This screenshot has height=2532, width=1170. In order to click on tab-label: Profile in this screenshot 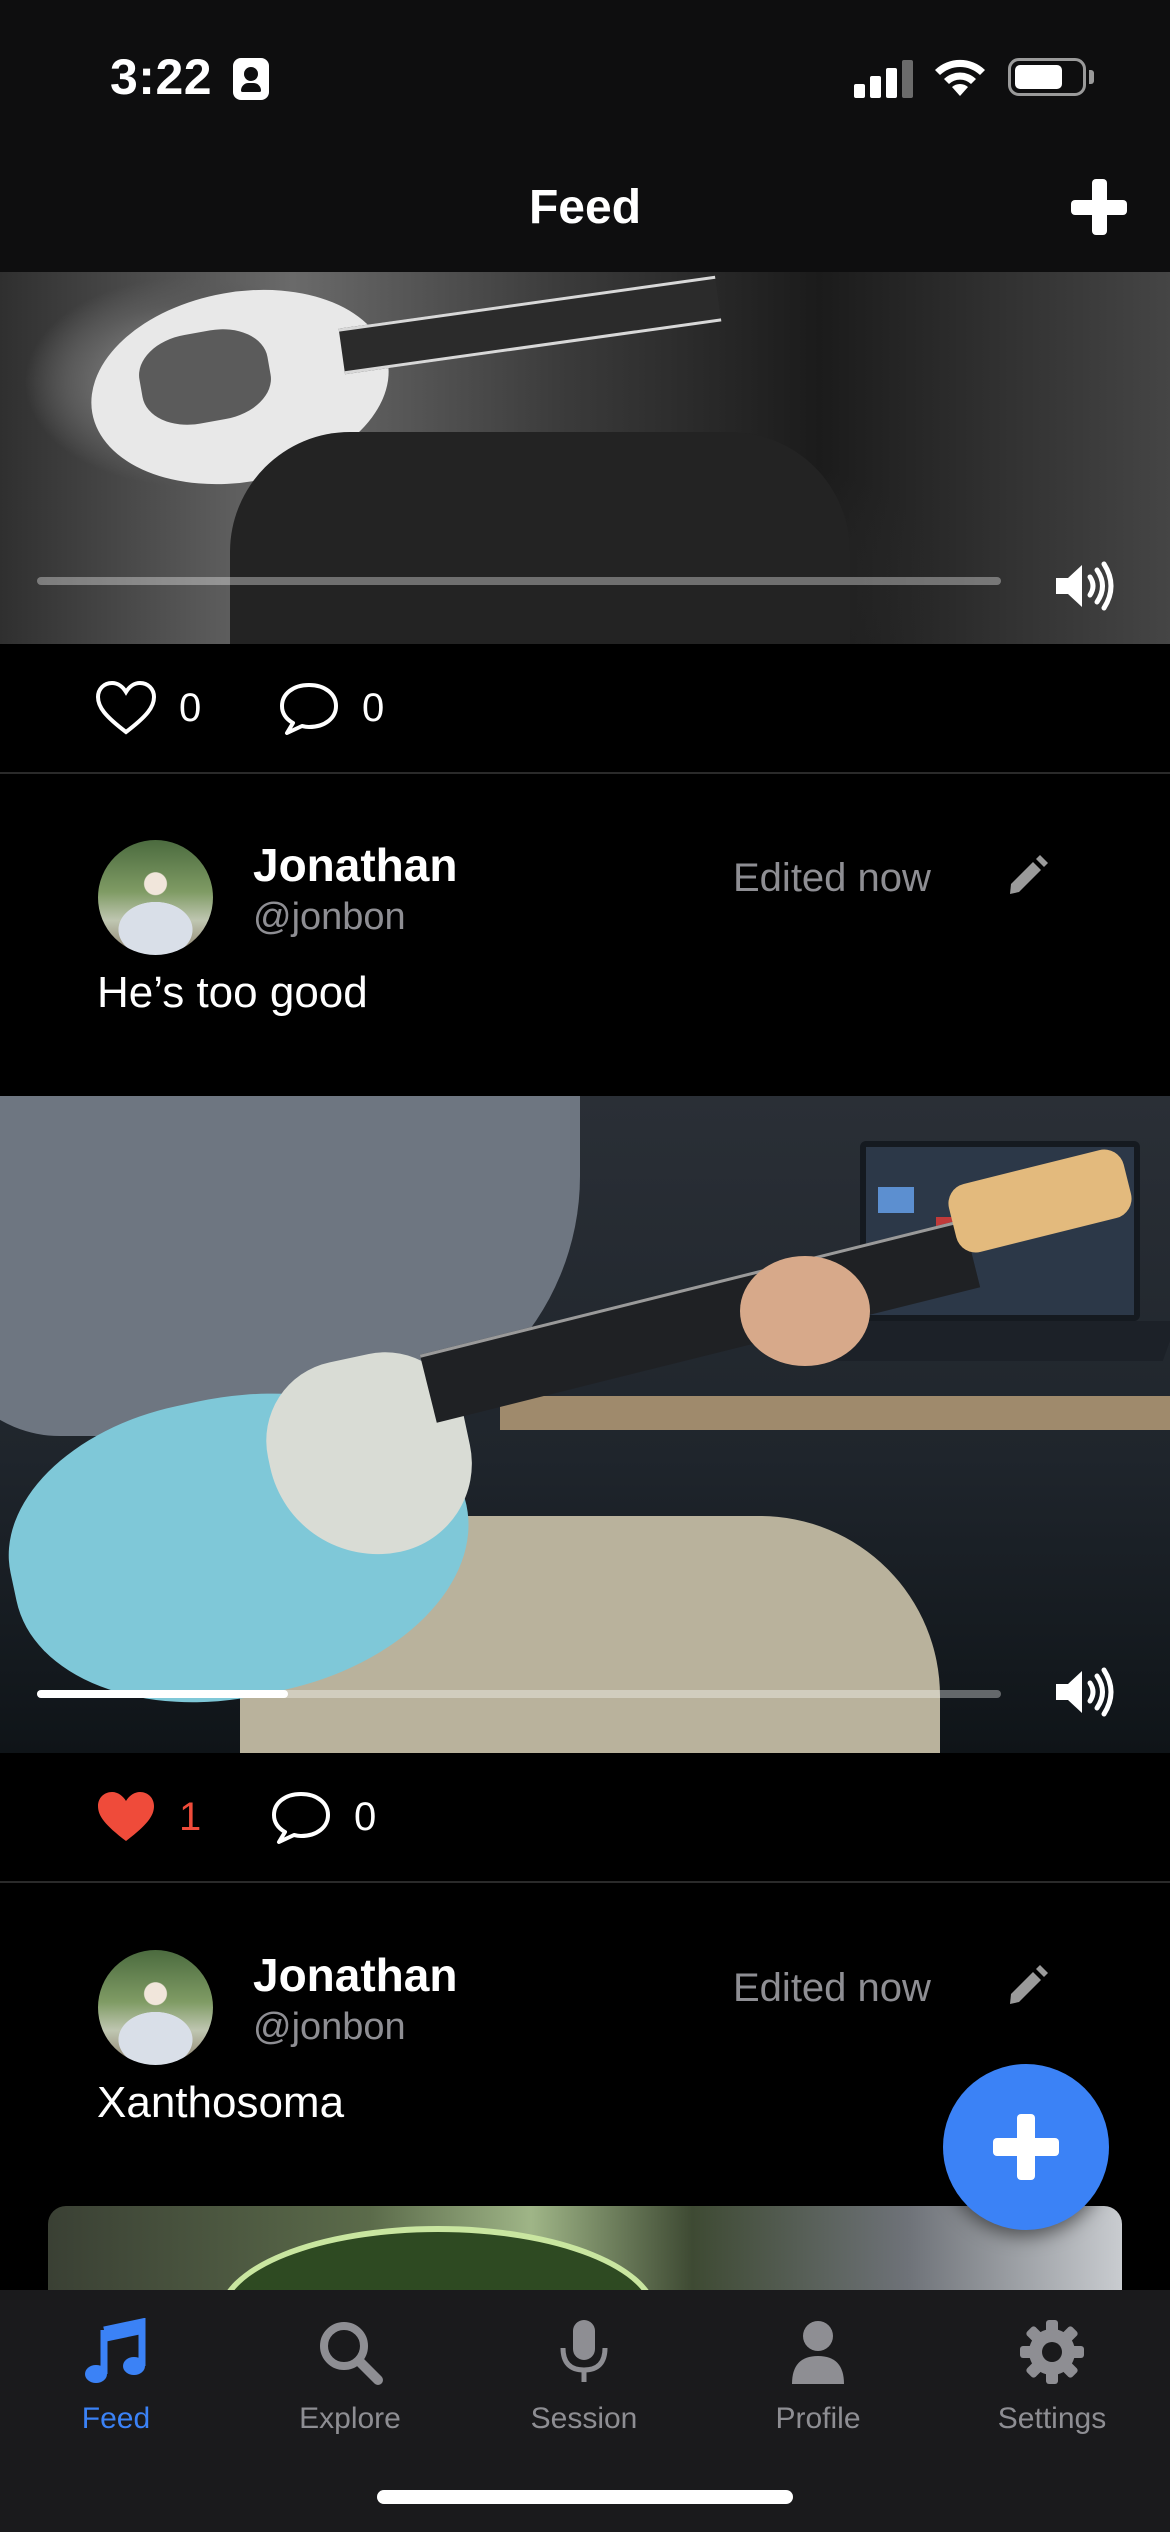, I will do `click(818, 2418)`.